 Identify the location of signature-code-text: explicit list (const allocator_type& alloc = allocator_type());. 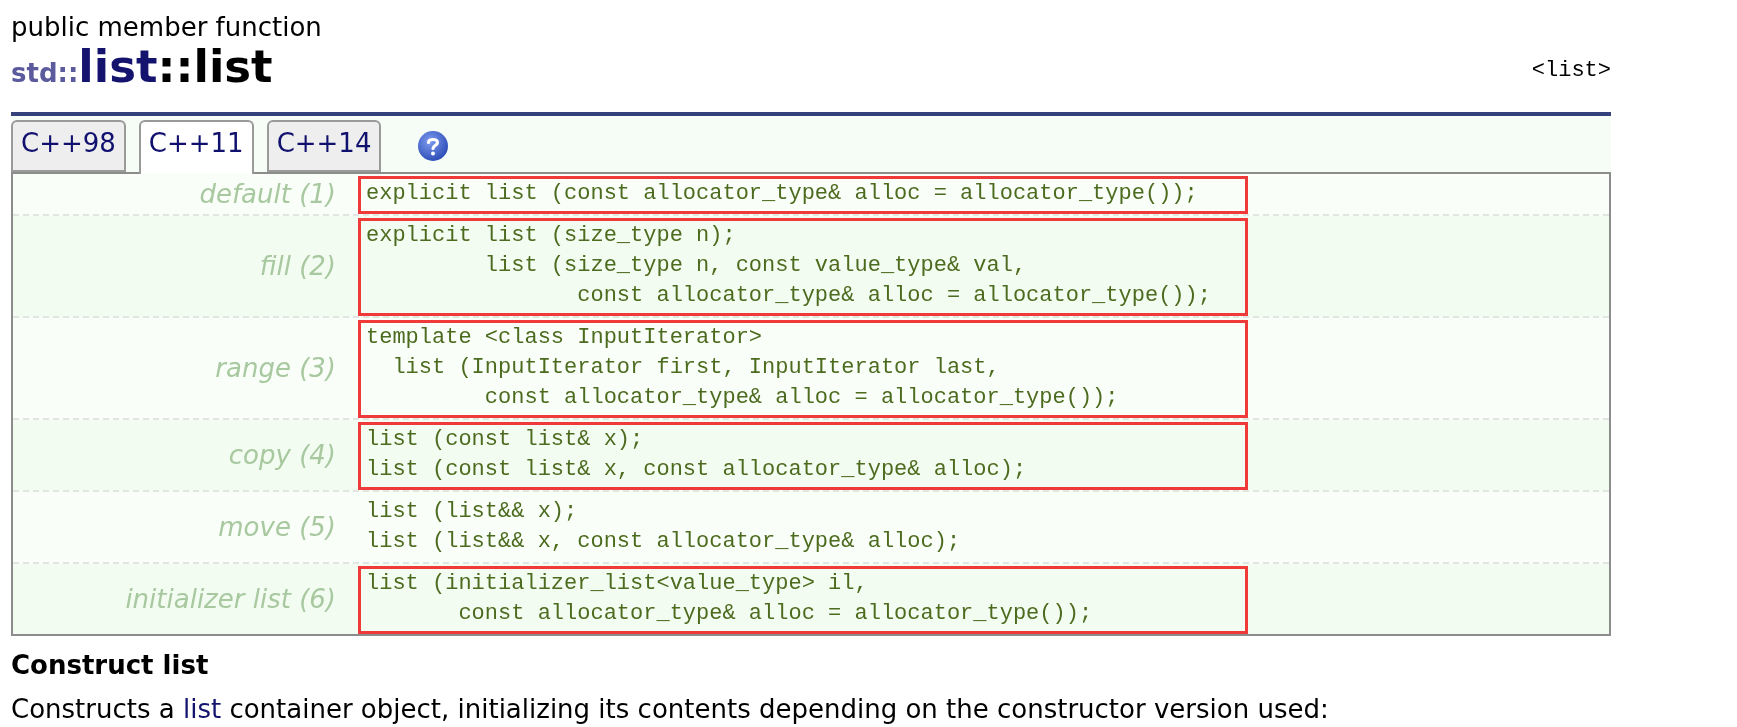
(782, 194).